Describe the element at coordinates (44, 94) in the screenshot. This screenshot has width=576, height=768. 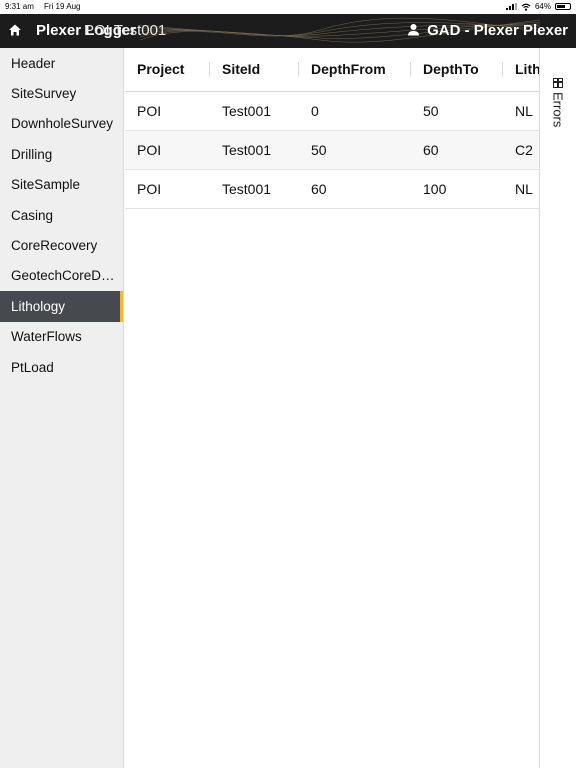
I see `sidebar-item-label: SiteSurvey` at that location.